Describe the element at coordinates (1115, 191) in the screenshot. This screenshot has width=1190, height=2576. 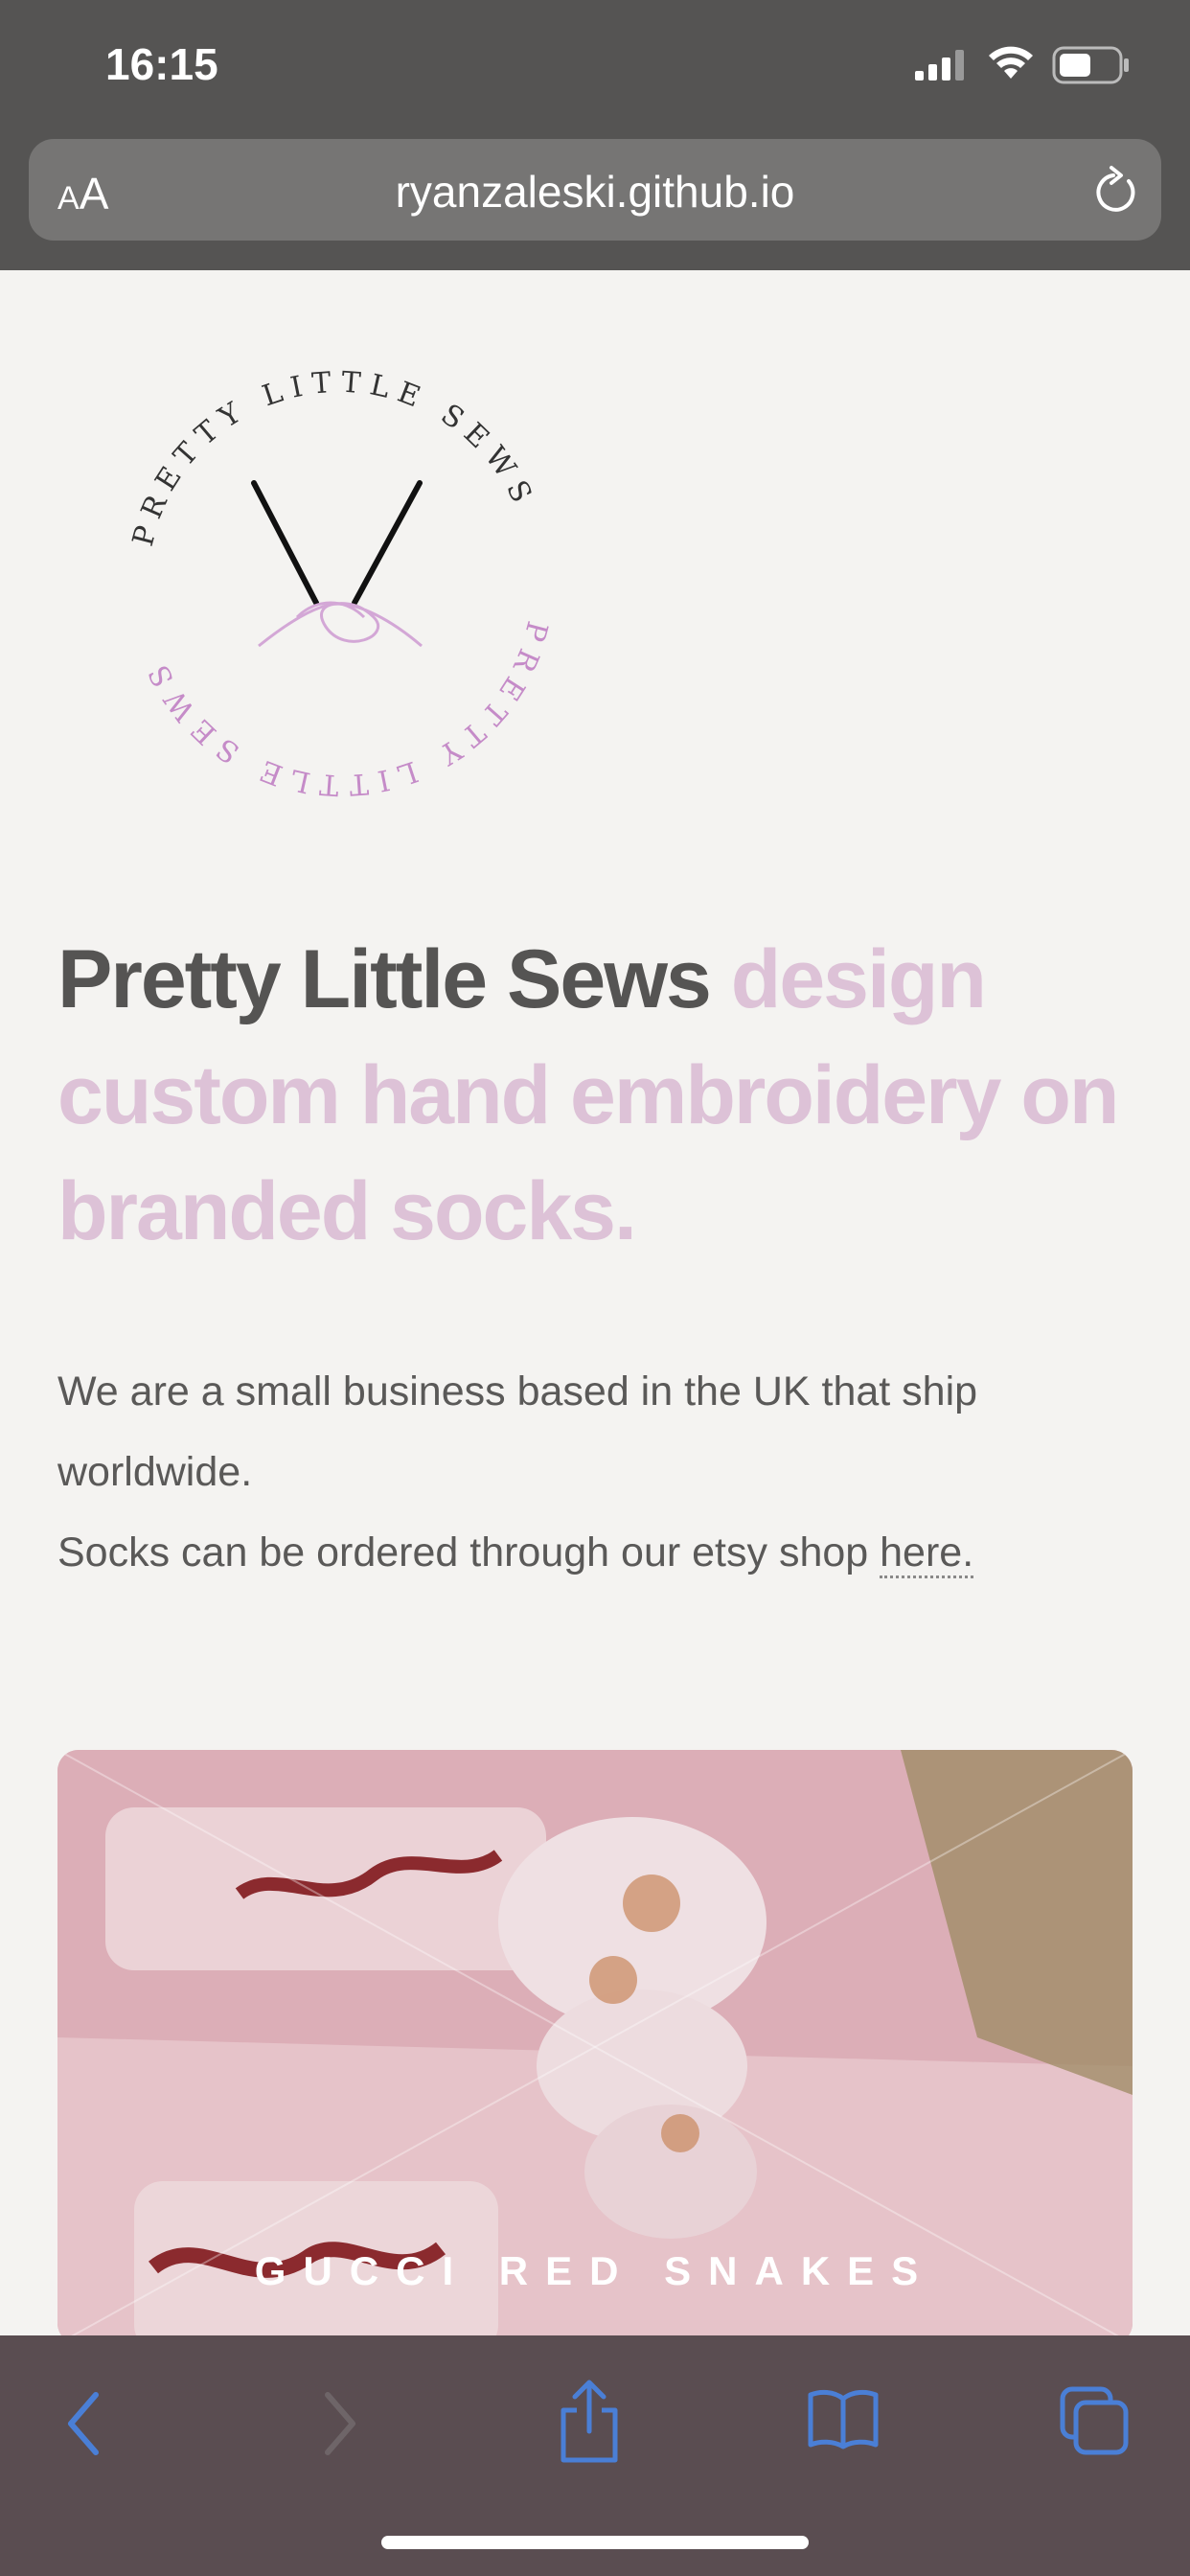
I see `reload-icon` at that location.